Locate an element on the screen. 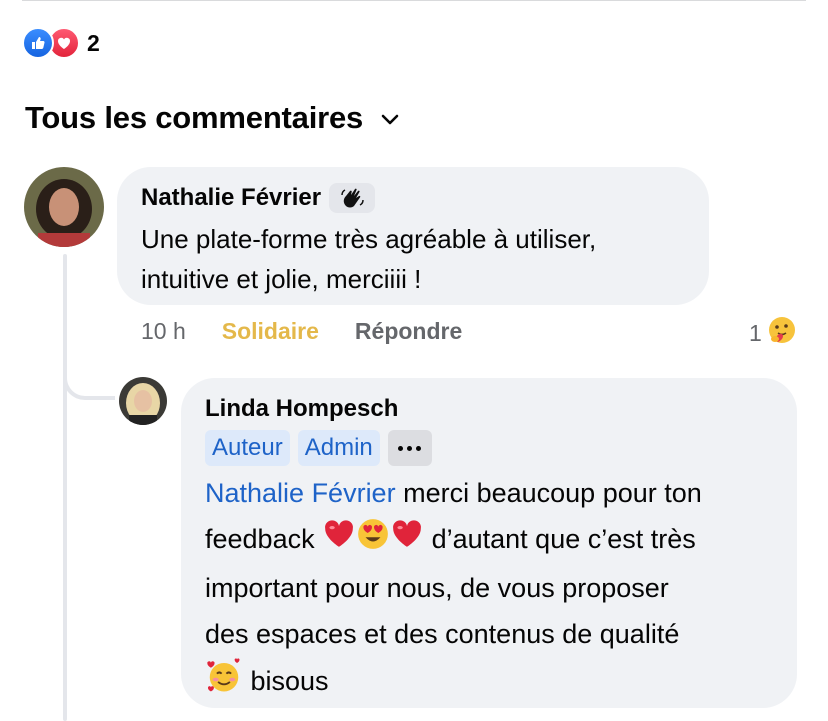 This screenshot has height=721, width=828. reactions-summary: 2 is located at coordinates (61, 43).